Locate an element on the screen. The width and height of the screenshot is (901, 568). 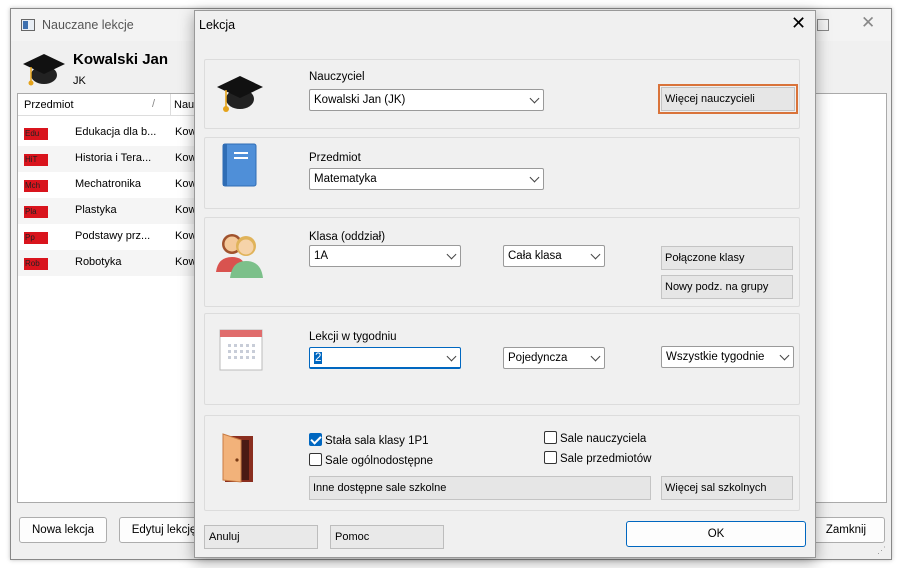
subject-badge: Pp is located at coordinates (36, 238).